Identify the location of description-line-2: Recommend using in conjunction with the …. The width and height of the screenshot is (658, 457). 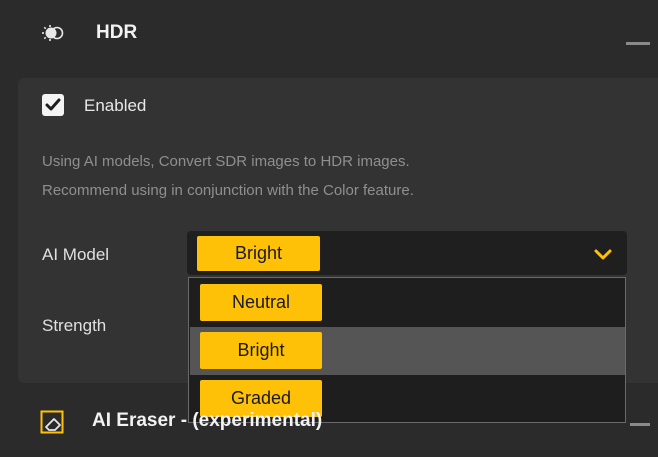
(228, 190).